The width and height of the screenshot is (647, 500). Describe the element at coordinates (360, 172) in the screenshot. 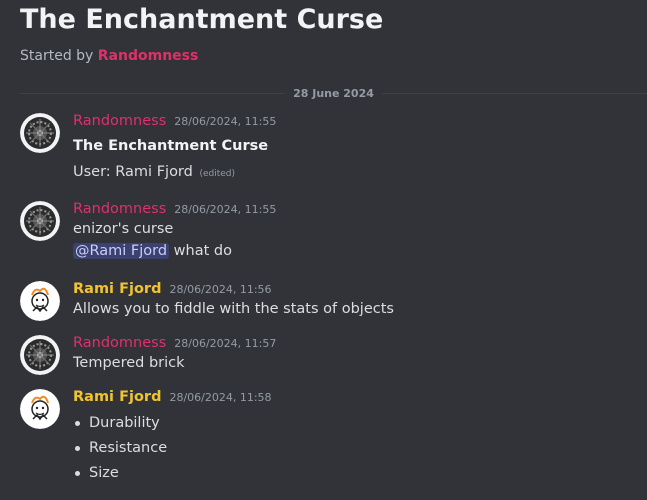

I see `message-text: User: Rami Fjord (edited)` at that location.